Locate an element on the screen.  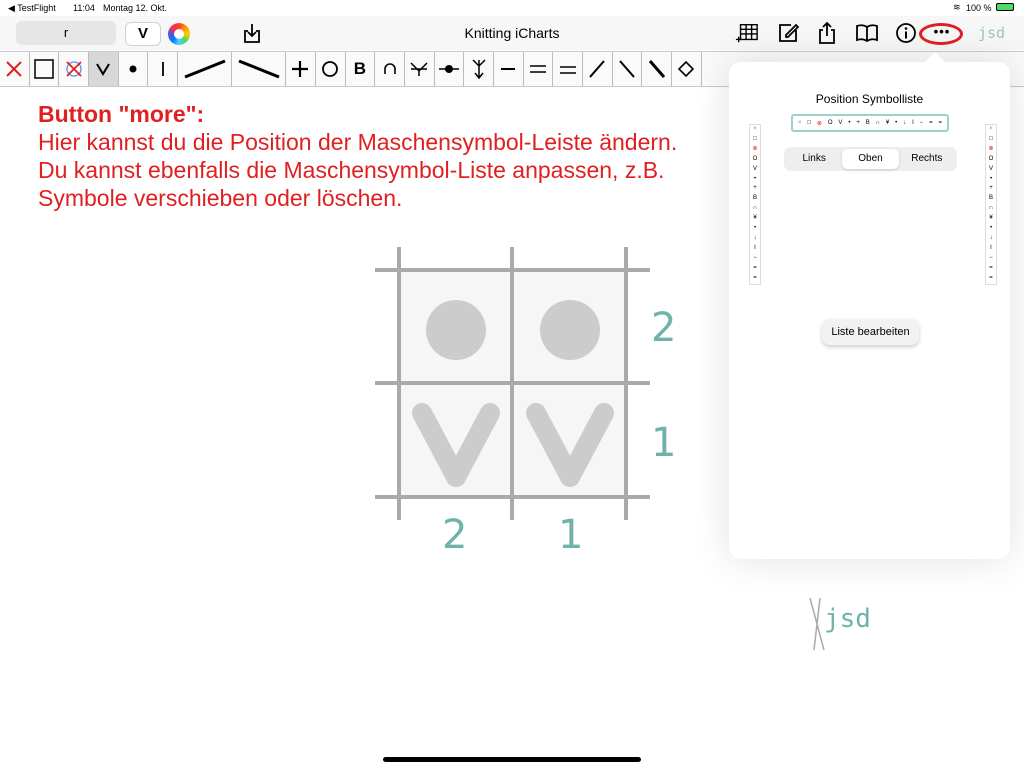
toolbar-preview-top: × □ ⊗ O V • + B ∩ ¥ • ↓ I − = = is located at coordinates (870, 123).